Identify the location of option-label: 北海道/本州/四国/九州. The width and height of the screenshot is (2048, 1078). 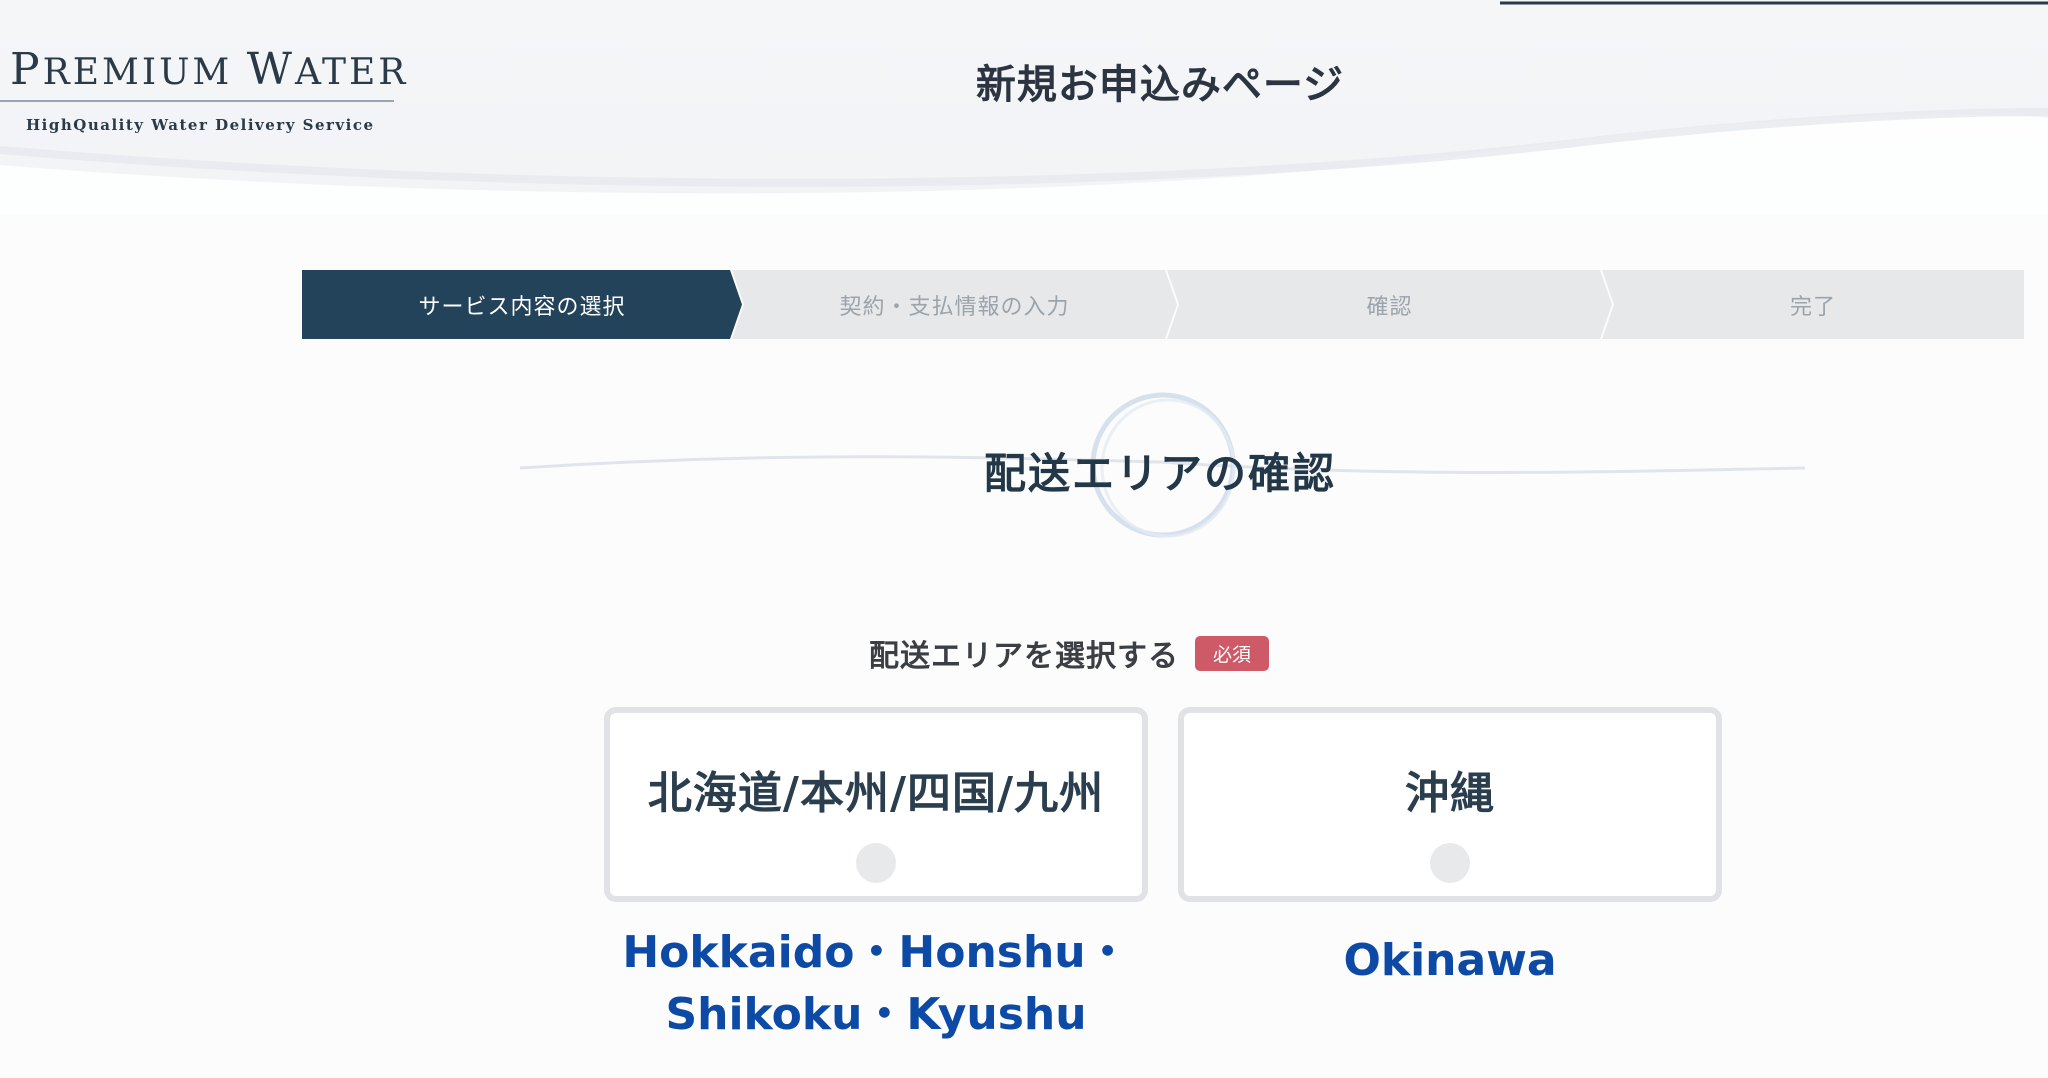
(876, 793).